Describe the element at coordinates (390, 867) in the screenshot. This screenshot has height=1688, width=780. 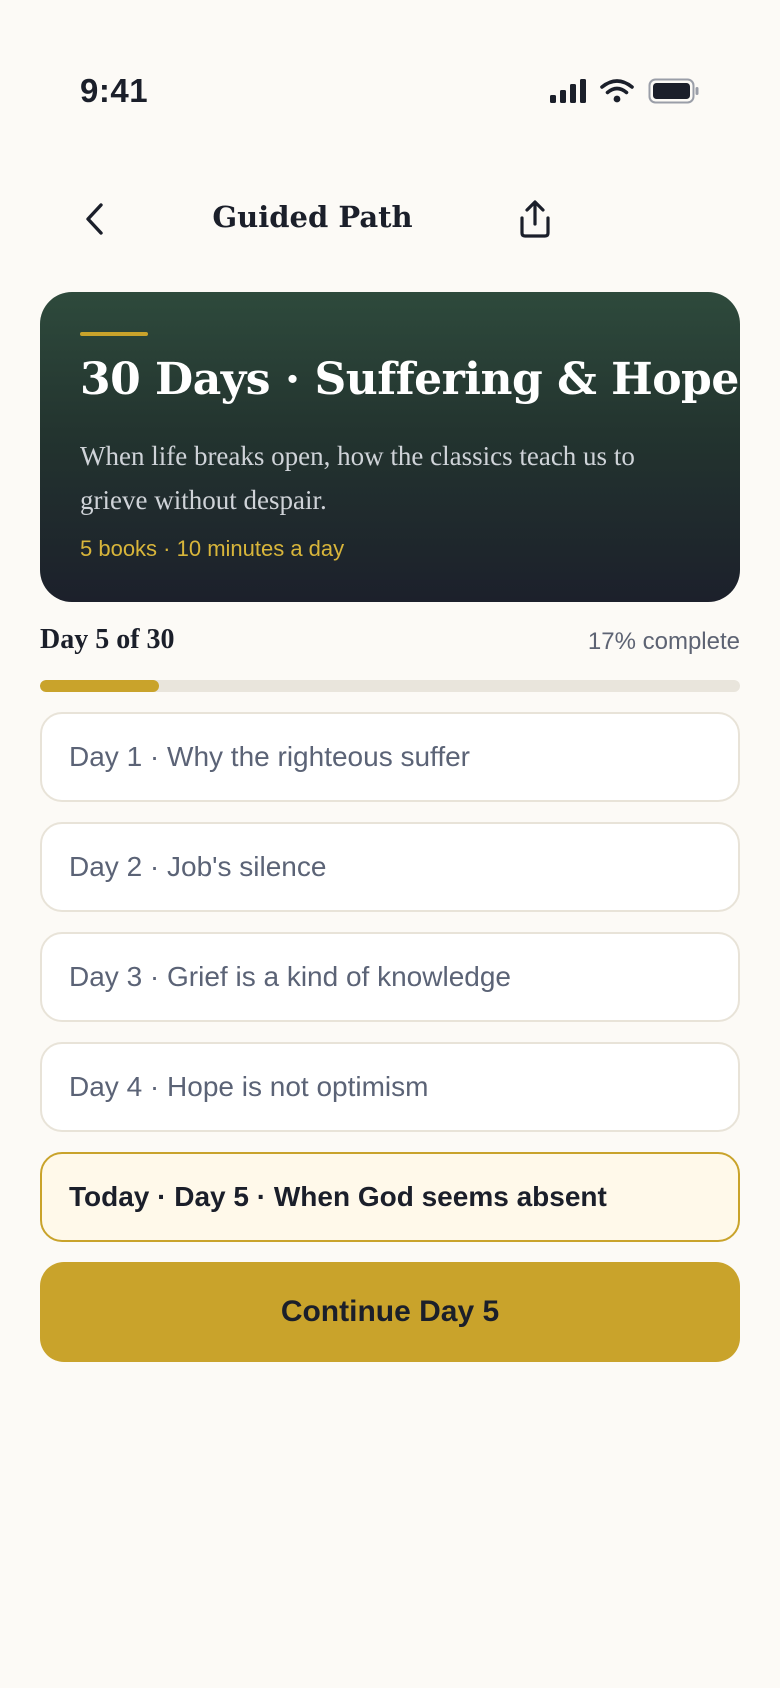
I see `day-item-2: Day 2 · Job's silence` at that location.